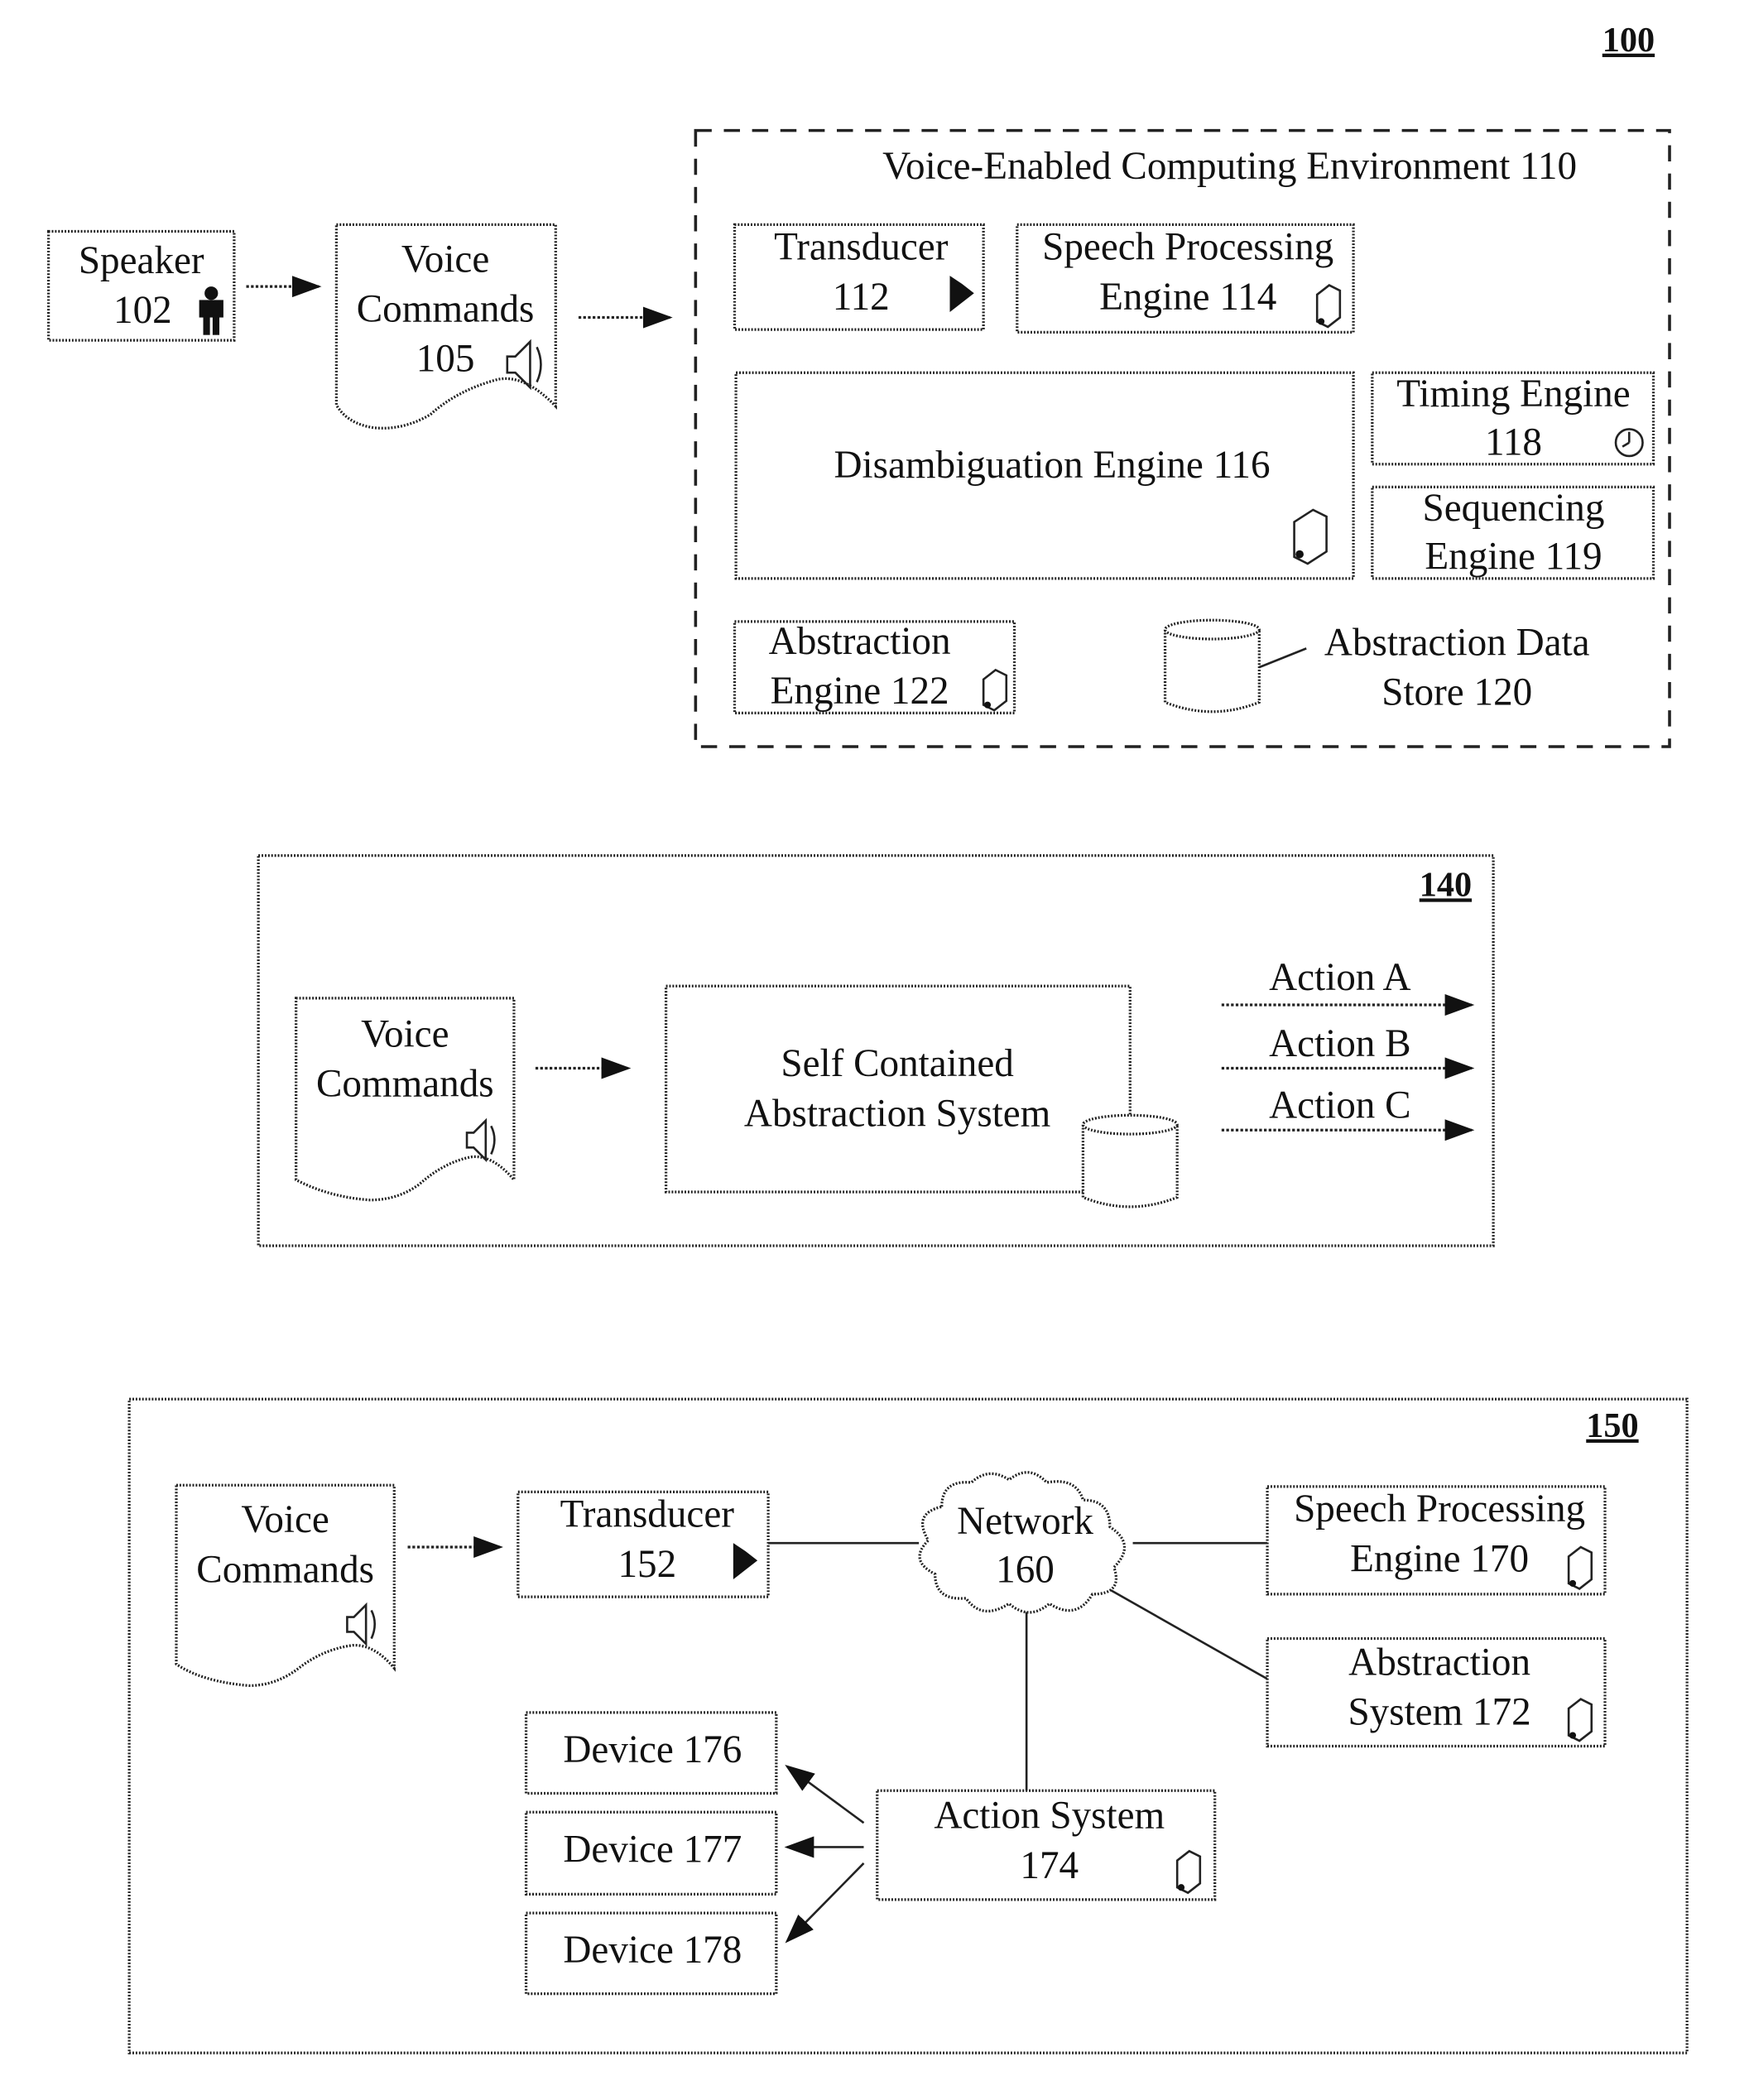  What do you see at coordinates (860, 642) in the screenshot?
I see `abstraction-engine-label: Abstraction` at bounding box center [860, 642].